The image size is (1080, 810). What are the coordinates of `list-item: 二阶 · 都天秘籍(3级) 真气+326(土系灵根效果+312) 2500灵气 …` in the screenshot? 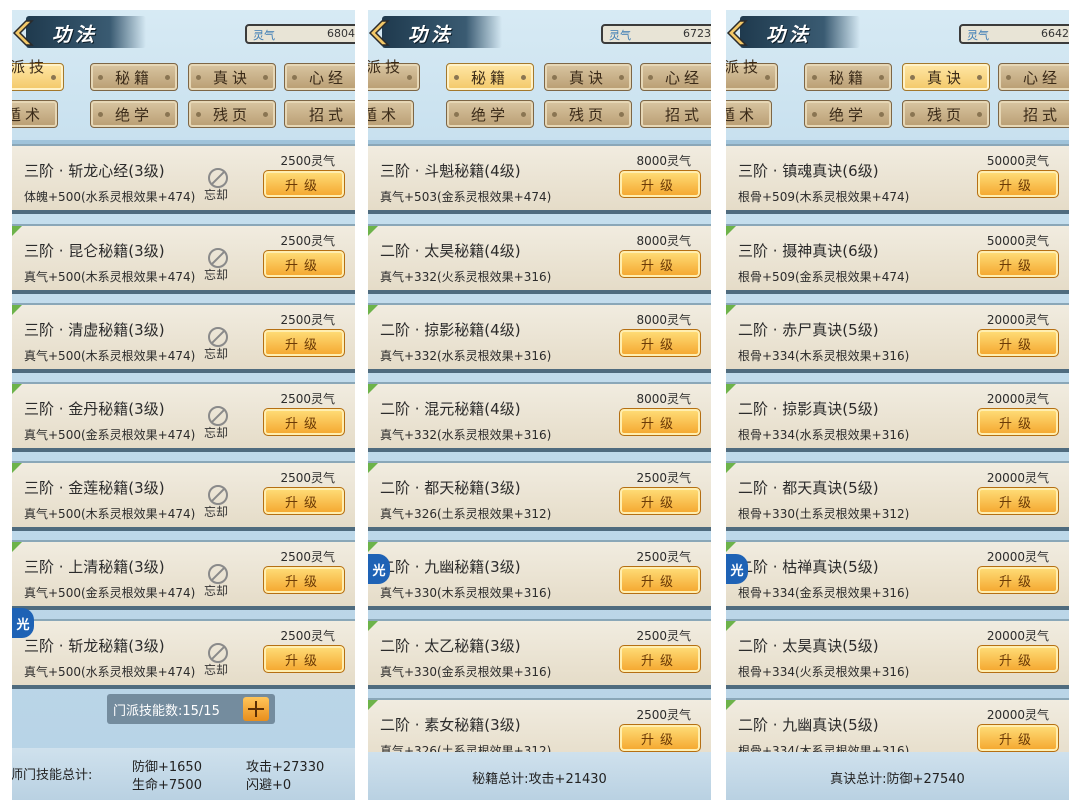 It's located at (539, 496).